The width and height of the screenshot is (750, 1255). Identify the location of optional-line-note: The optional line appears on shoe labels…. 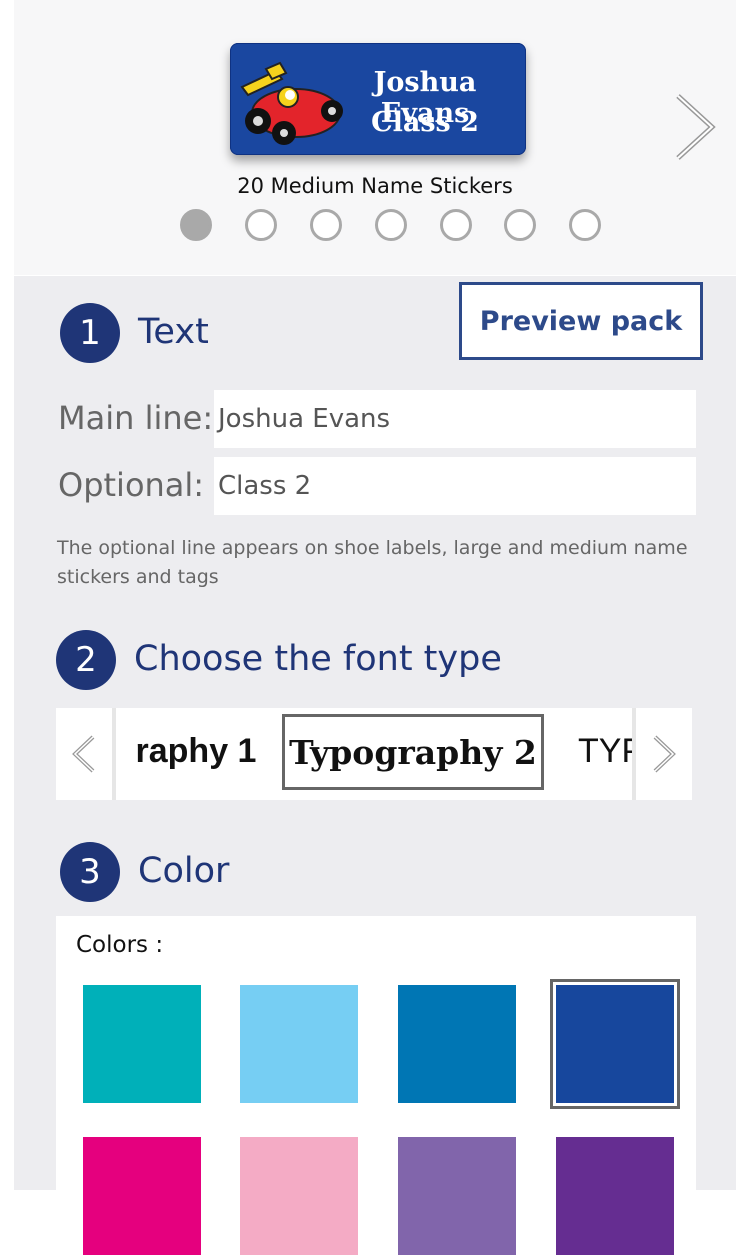
(372, 562).